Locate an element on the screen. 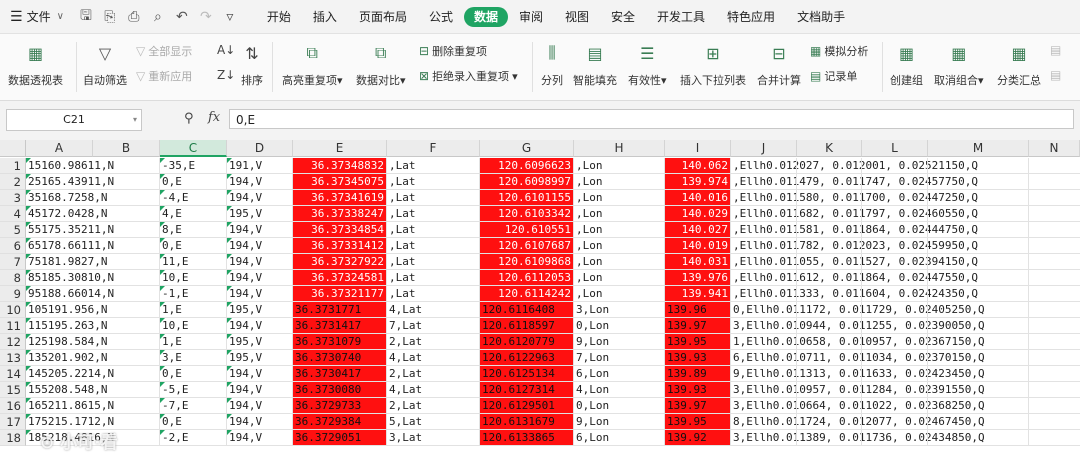 The image size is (1080, 459). tab-8: 开发工具 is located at coordinates (681, 17).